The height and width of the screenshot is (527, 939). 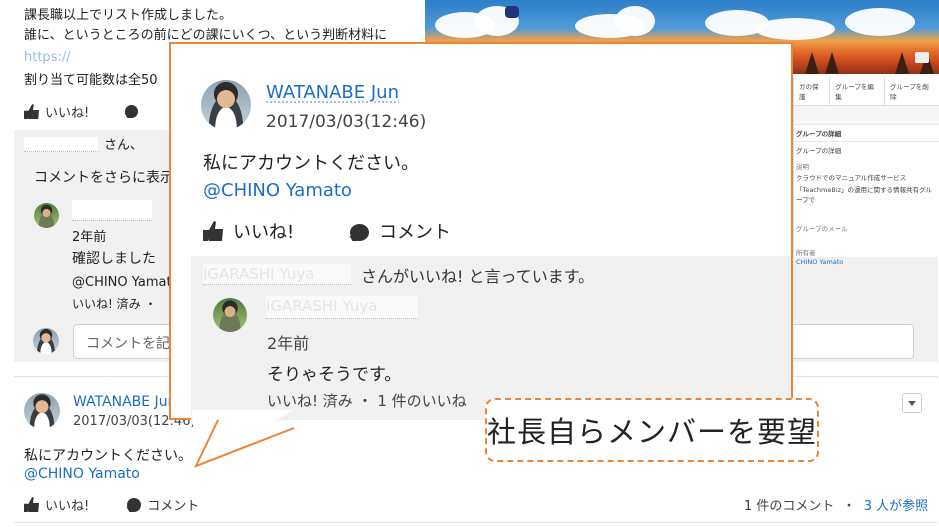 I want to click on popup-like-button: いいね!, so click(x=263, y=232).